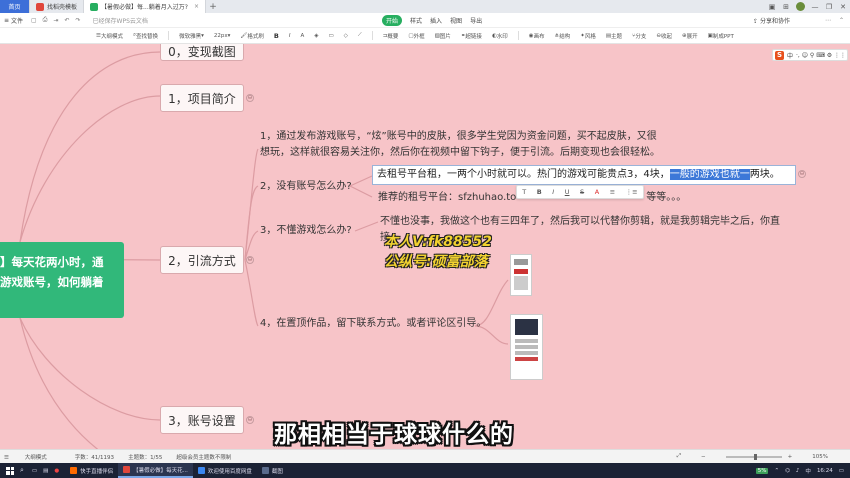  I want to click on branch-button: ⑂ 分支, so click(639, 36).